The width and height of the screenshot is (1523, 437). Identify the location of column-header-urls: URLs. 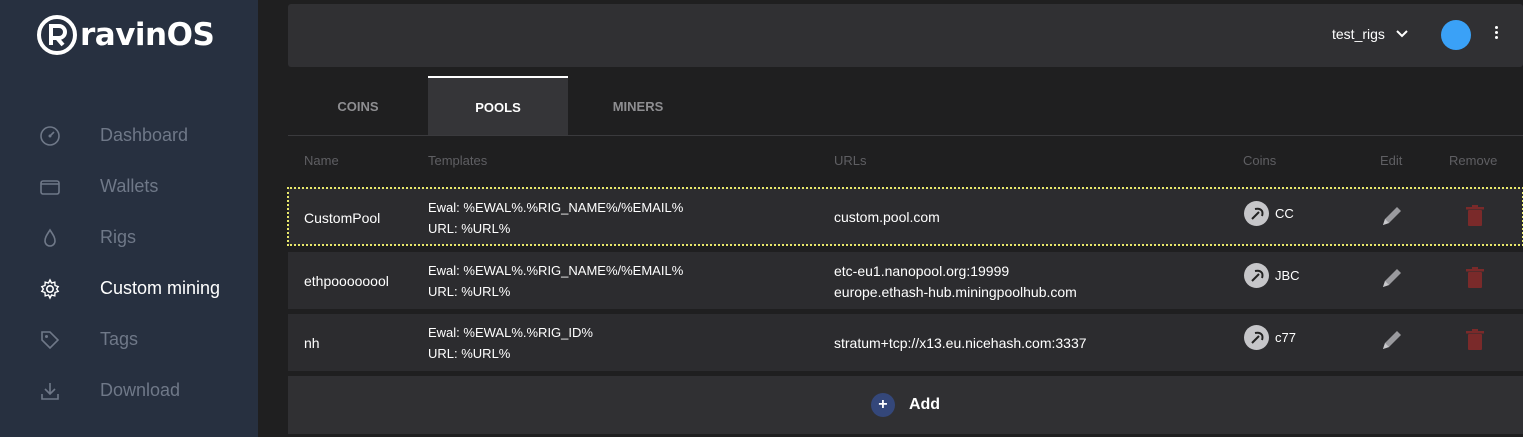
(850, 160).